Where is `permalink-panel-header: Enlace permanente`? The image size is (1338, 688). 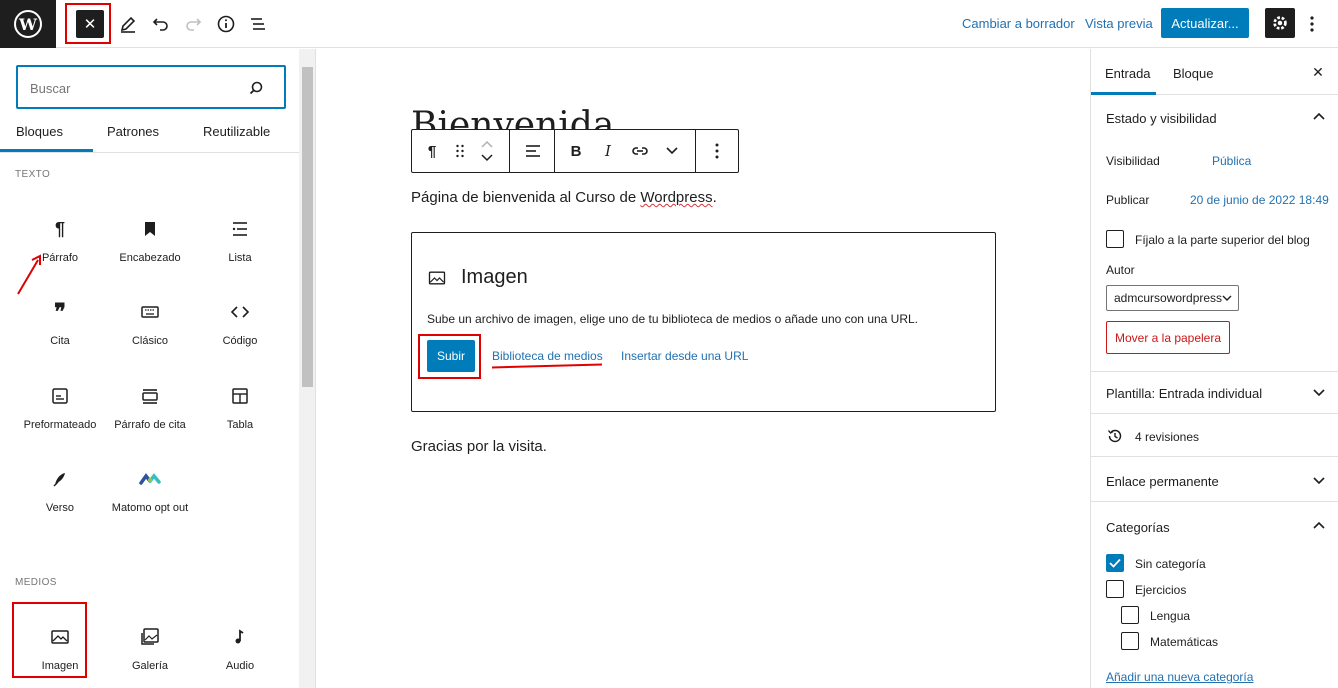 permalink-panel-header: Enlace permanente is located at coordinates (1162, 481).